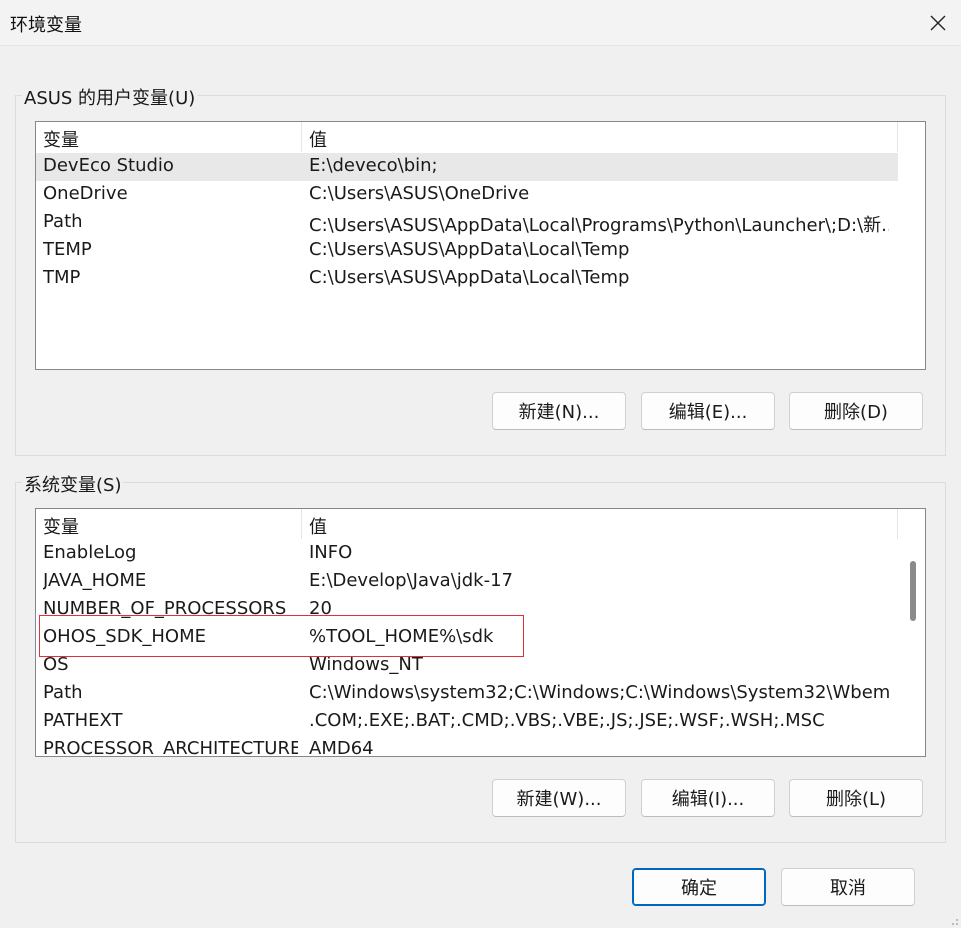 The image size is (961, 928). I want to click on variable-name: OHOS_SDK_HOME, so click(124, 636).